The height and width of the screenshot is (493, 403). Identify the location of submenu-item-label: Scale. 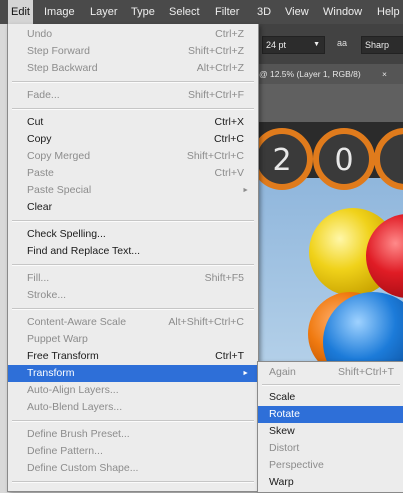
(282, 397).